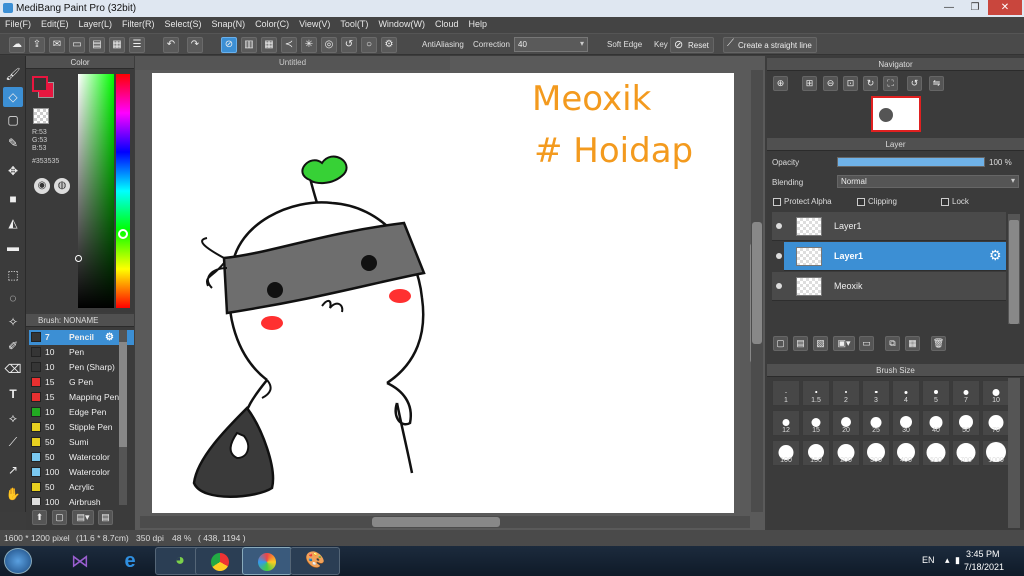 The image size is (1024, 576). What do you see at coordinates (877, 201) in the screenshot?
I see `clipping-checkbox: Clipping` at bounding box center [877, 201].